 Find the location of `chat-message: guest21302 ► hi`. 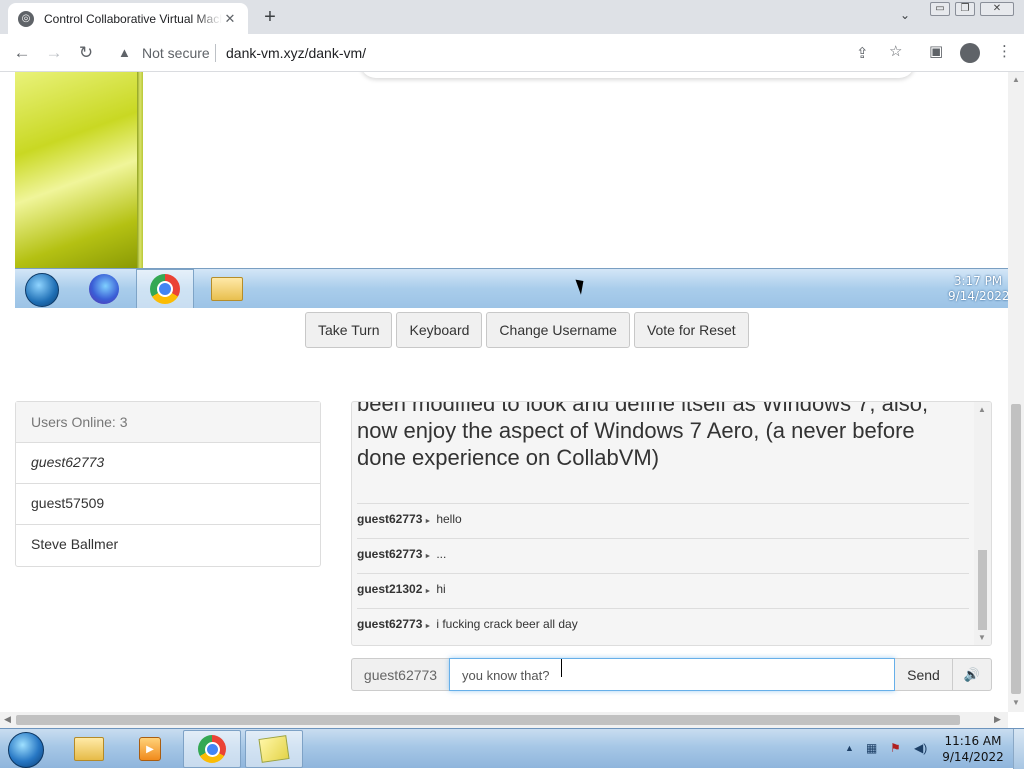

chat-message: guest21302 ► hi is located at coordinates (663, 590).